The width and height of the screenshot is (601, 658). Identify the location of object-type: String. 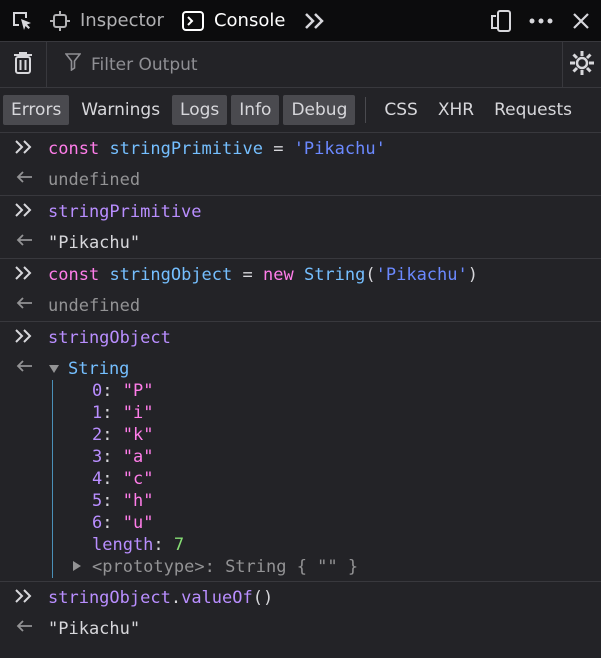
(99, 369).